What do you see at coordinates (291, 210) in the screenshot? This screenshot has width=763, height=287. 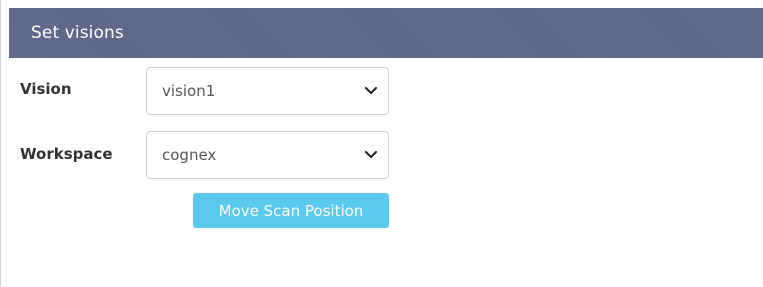 I see `move-scan-position-button: Move Scan Position` at bounding box center [291, 210].